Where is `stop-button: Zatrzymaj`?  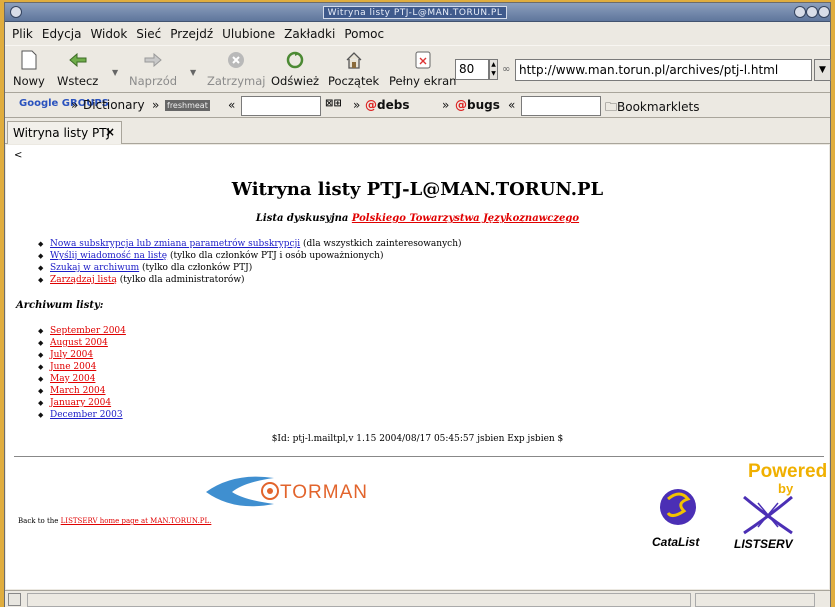 stop-button: Zatrzymaj is located at coordinates (236, 69).